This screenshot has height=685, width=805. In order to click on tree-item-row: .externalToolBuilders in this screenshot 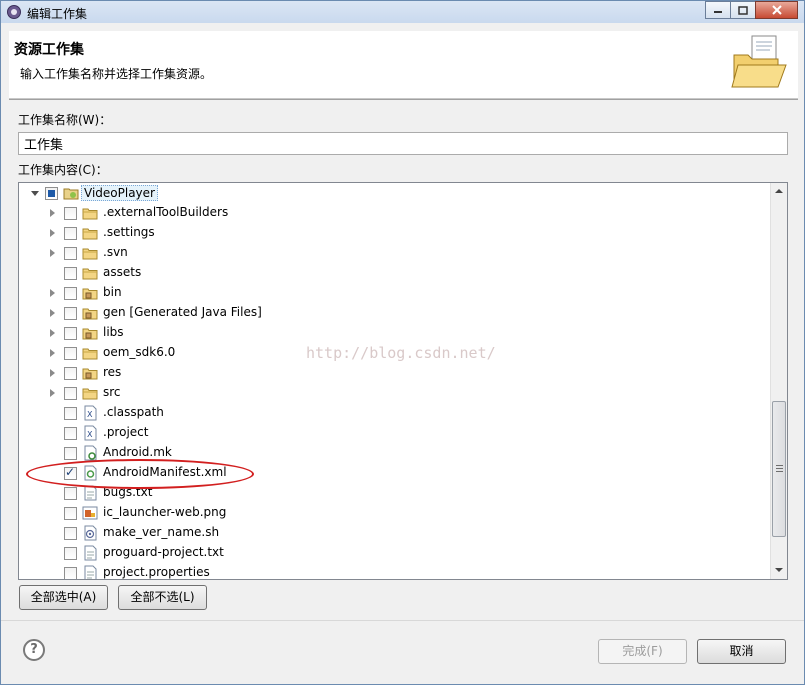, I will do `click(395, 213)`.